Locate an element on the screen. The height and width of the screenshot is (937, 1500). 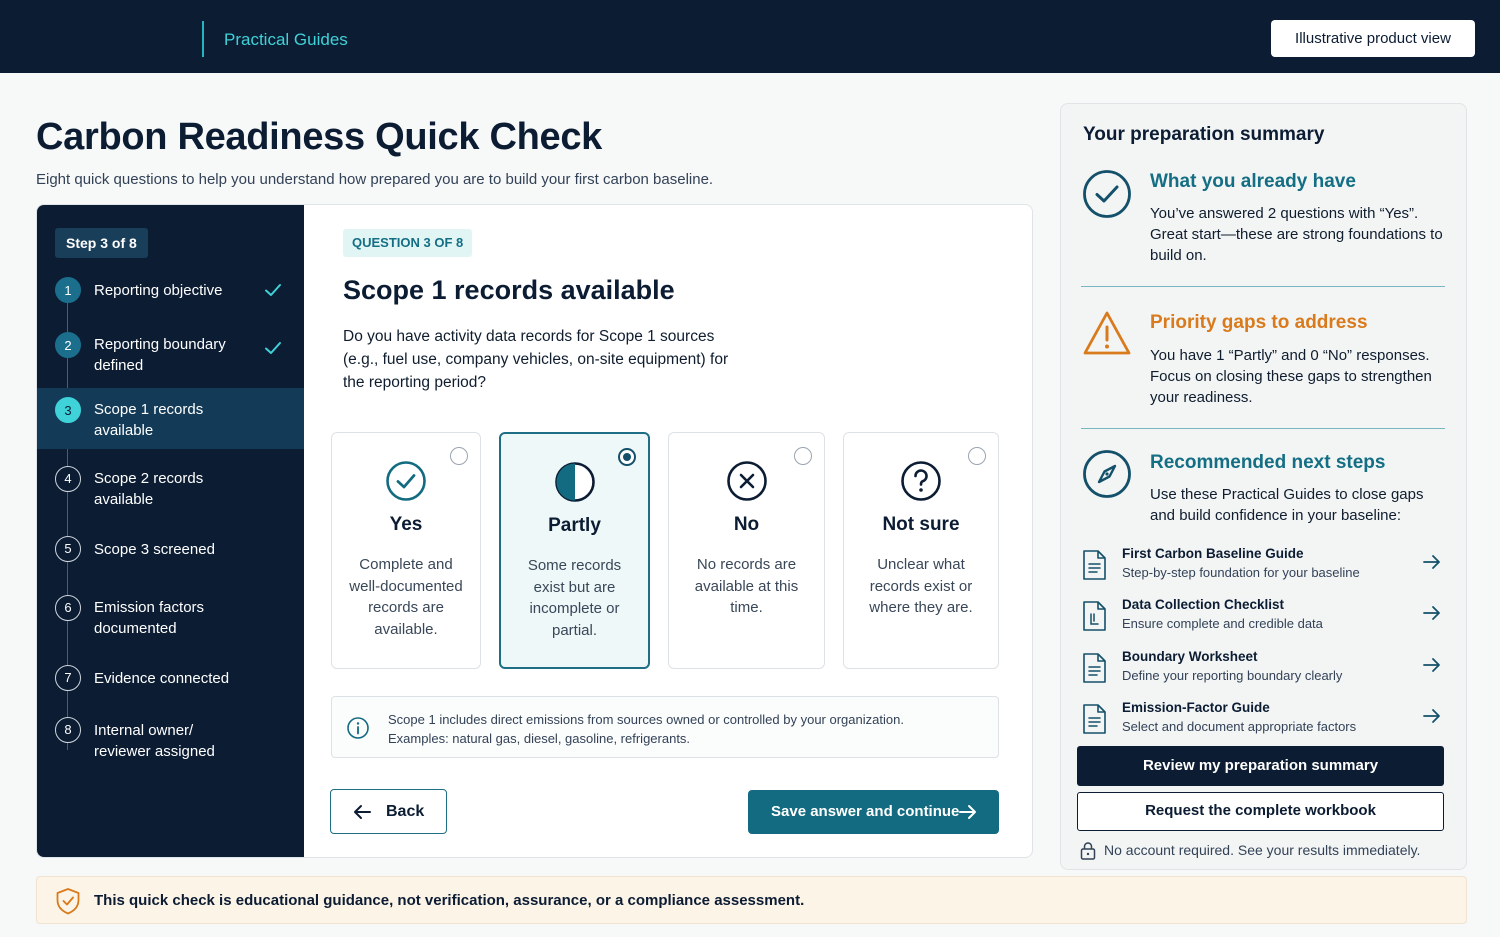
stepper-item-7: 7 Evidence connected is located at coordinates (170, 680).